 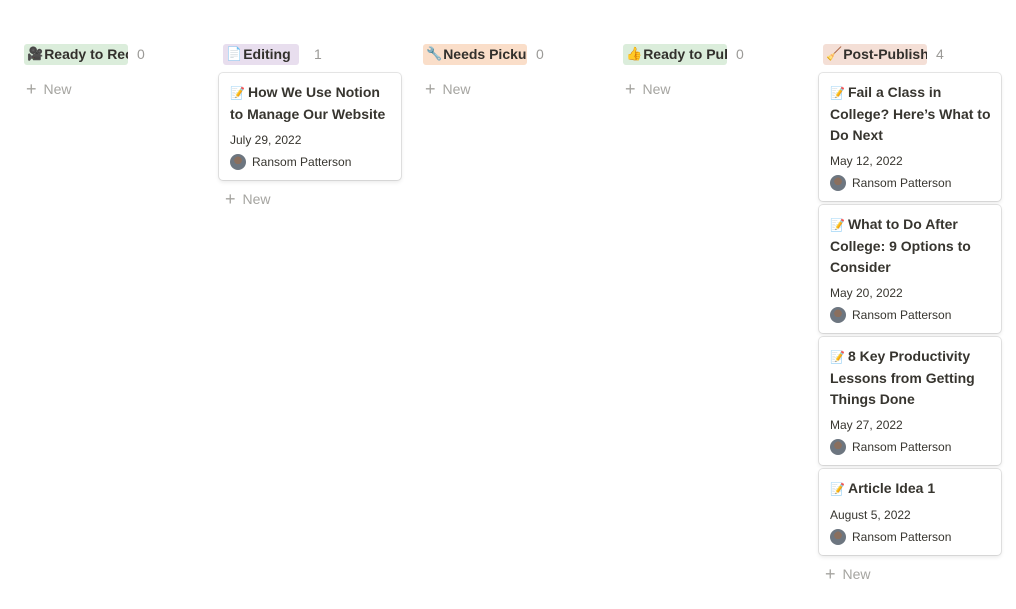 What do you see at coordinates (312, 54) in the screenshot?
I see `column-header: 📄 Editing 1` at bounding box center [312, 54].